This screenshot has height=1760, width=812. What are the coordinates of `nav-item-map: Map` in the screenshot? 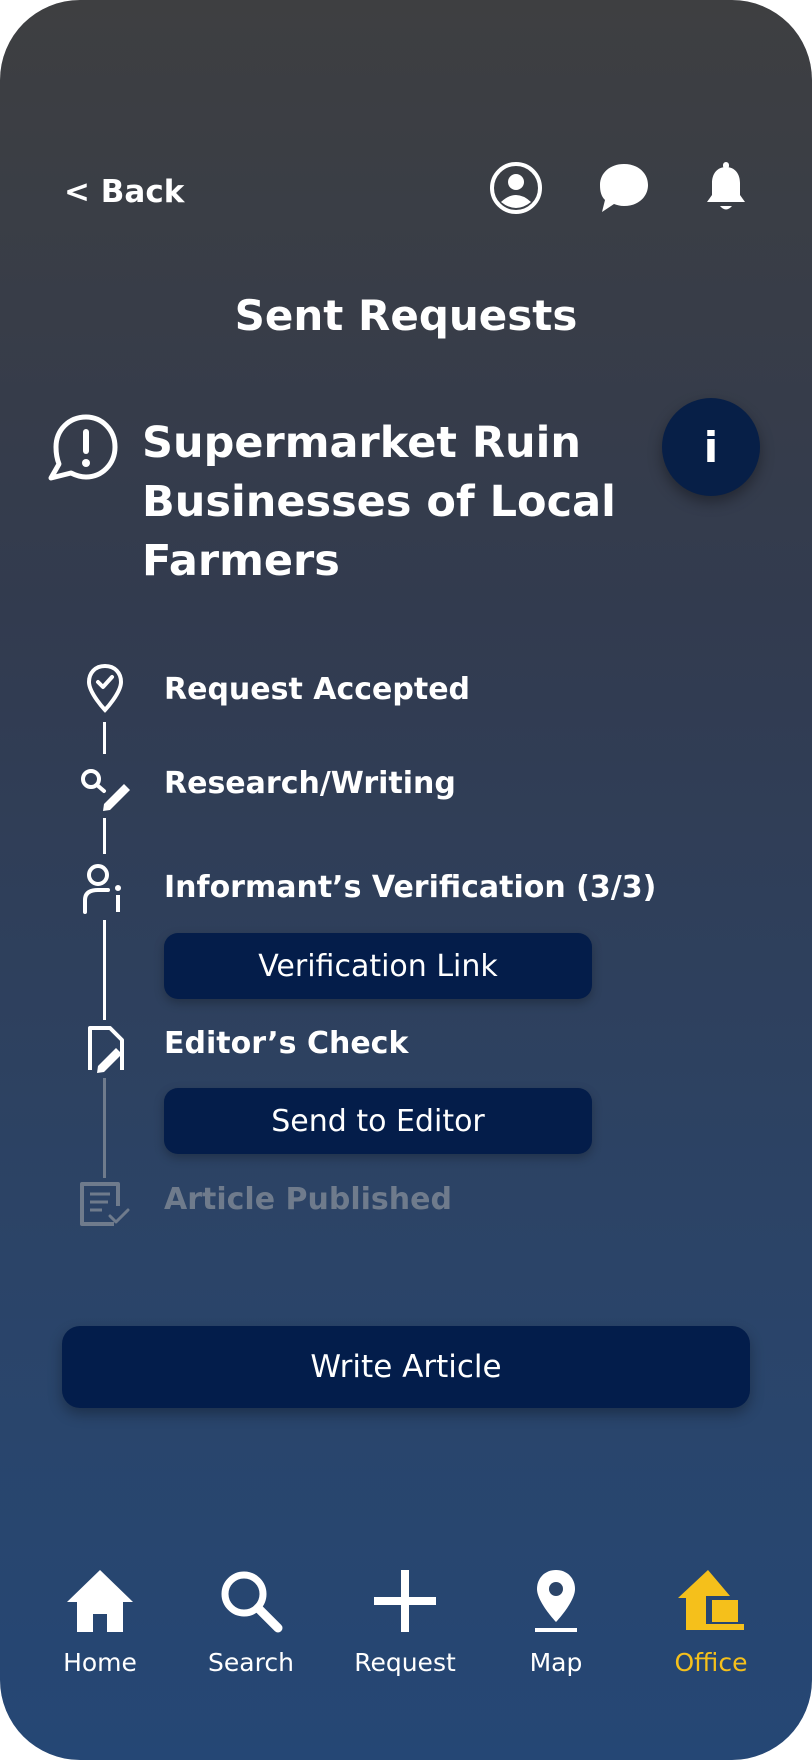 It's located at (556, 1626).